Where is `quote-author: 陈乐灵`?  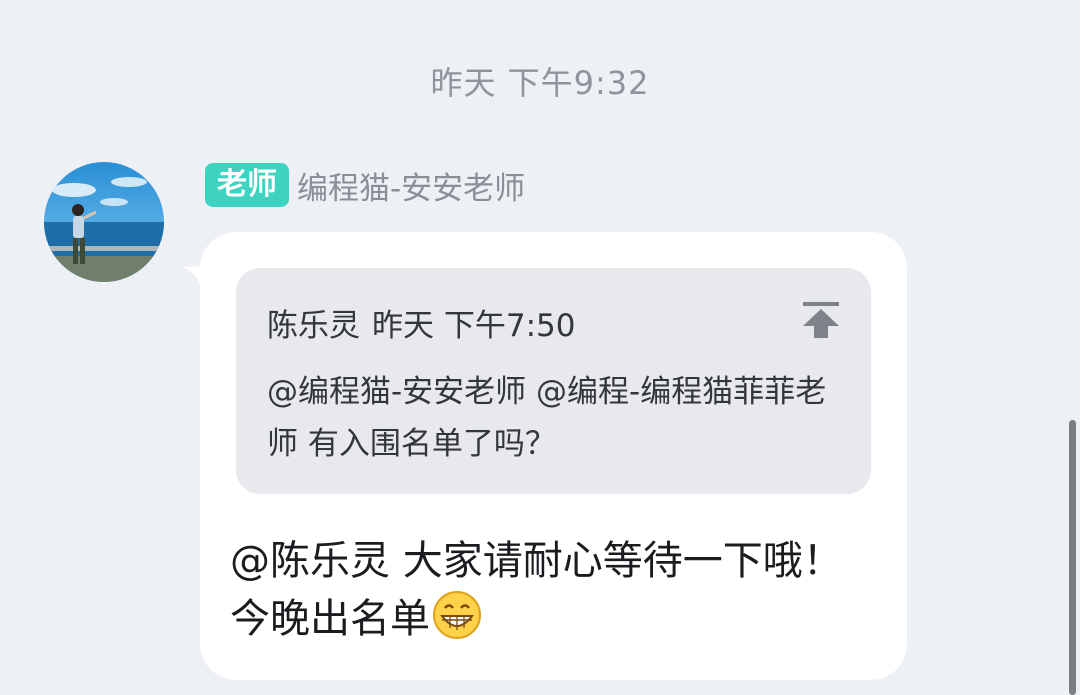 quote-author: 陈乐灵 is located at coordinates (313, 326).